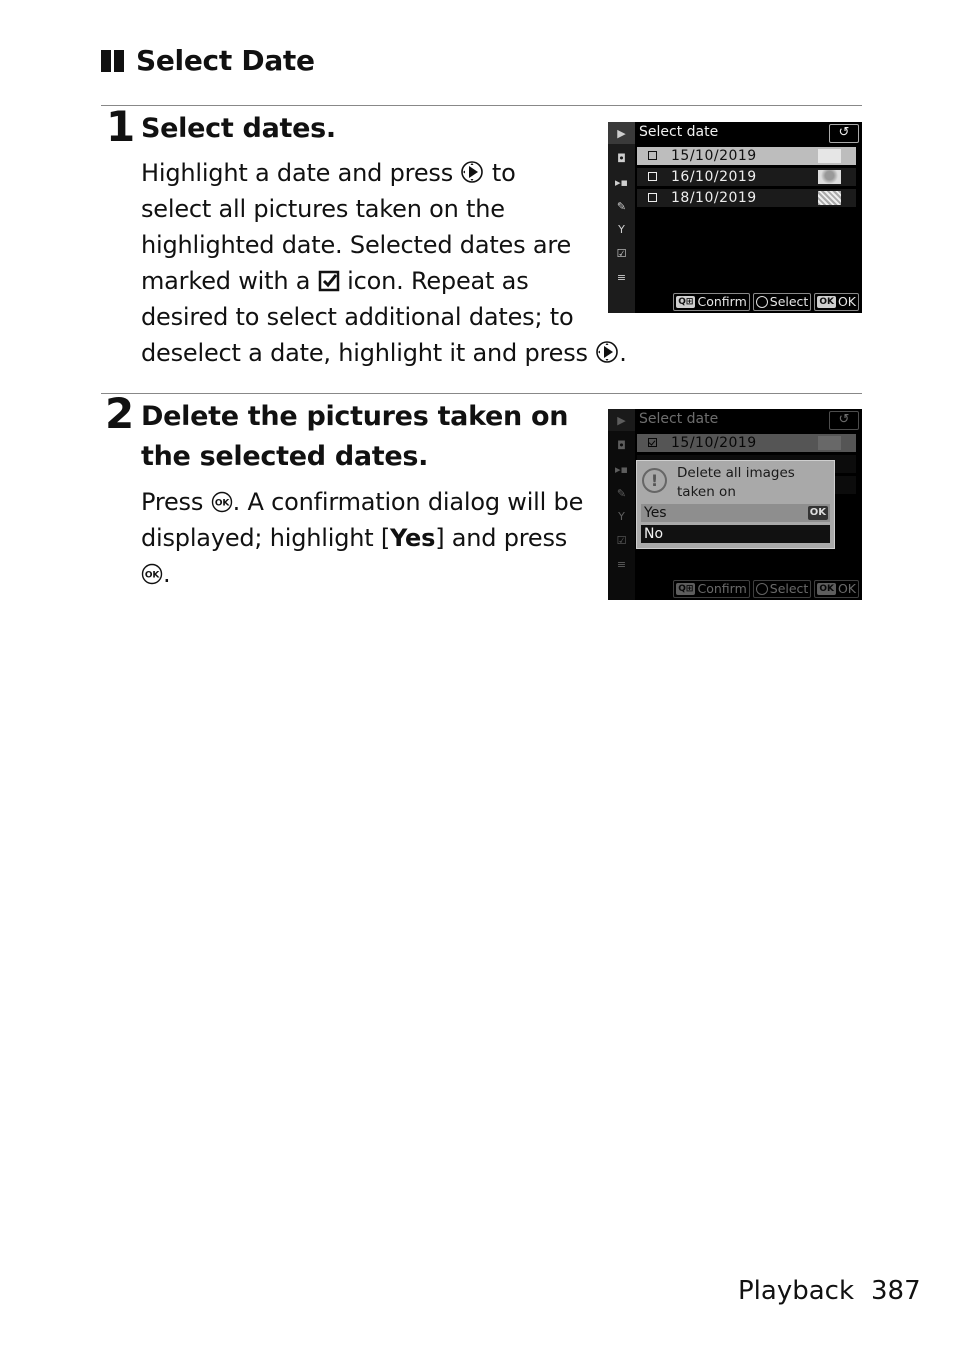  What do you see at coordinates (679, 132) in the screenshot?
I see `screen-title: Select date` at bounding box center [679, 132].